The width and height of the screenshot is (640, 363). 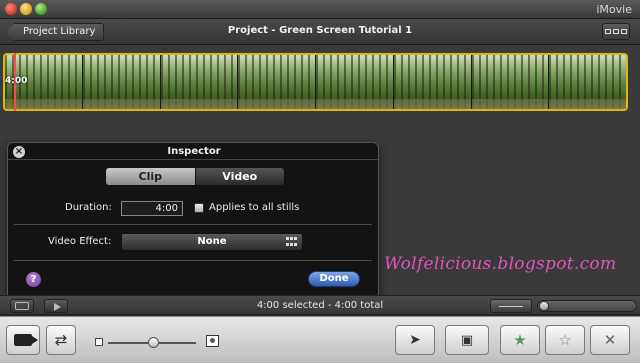 I want to click on star-outline-icon: ☆, so click(x=565, y=340).